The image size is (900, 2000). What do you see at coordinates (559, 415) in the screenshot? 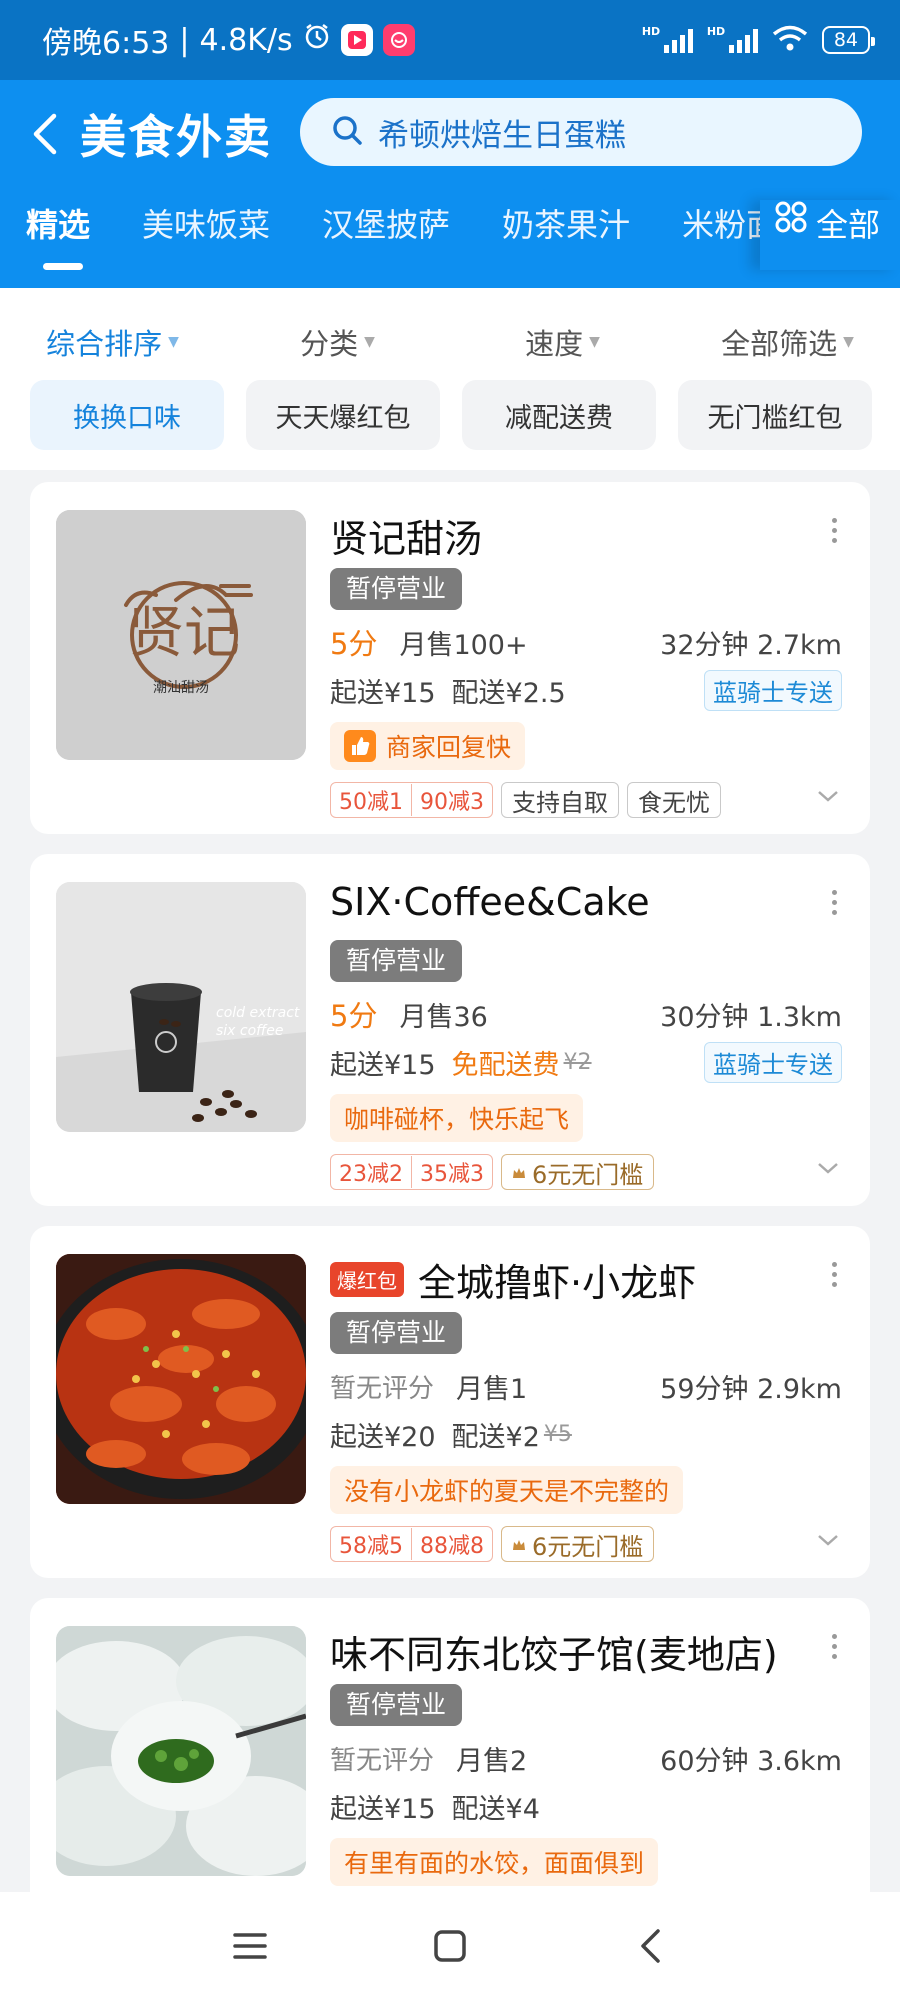
I see `chip-reduced-delivery: 减配送费` at bounding box center [559, 415].